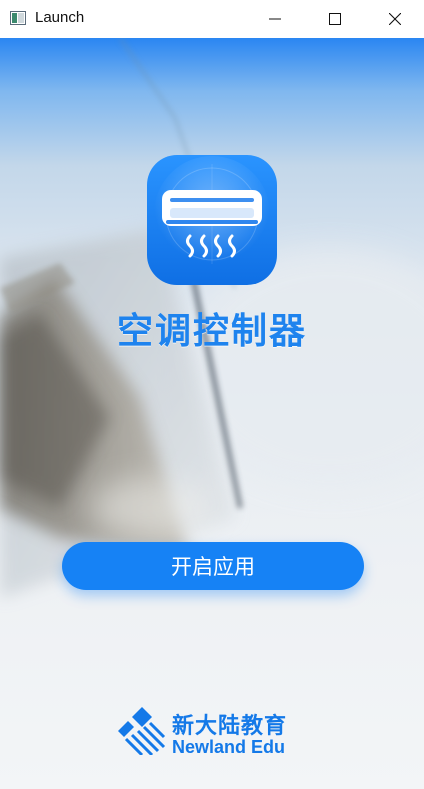 The height and width of the screenshot is (789, 424). Describe the element at coordinates (18, 18) in the screenshot. I see `window-app-icon` at that location.